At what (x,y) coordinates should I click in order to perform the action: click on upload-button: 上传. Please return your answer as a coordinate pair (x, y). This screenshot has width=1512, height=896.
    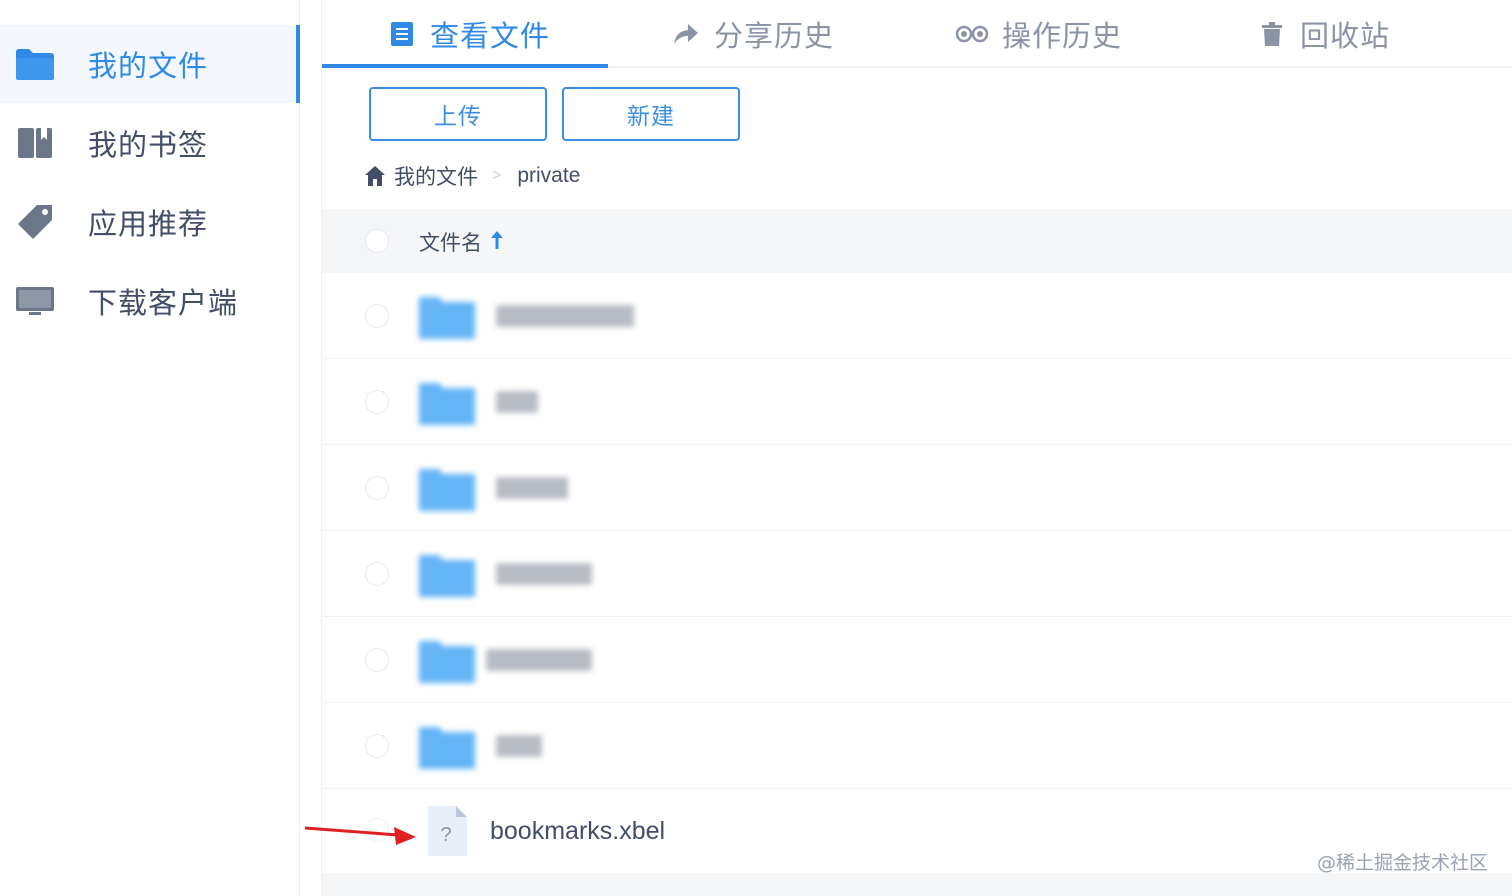
    Looking at the image, I should click on (458, 114).